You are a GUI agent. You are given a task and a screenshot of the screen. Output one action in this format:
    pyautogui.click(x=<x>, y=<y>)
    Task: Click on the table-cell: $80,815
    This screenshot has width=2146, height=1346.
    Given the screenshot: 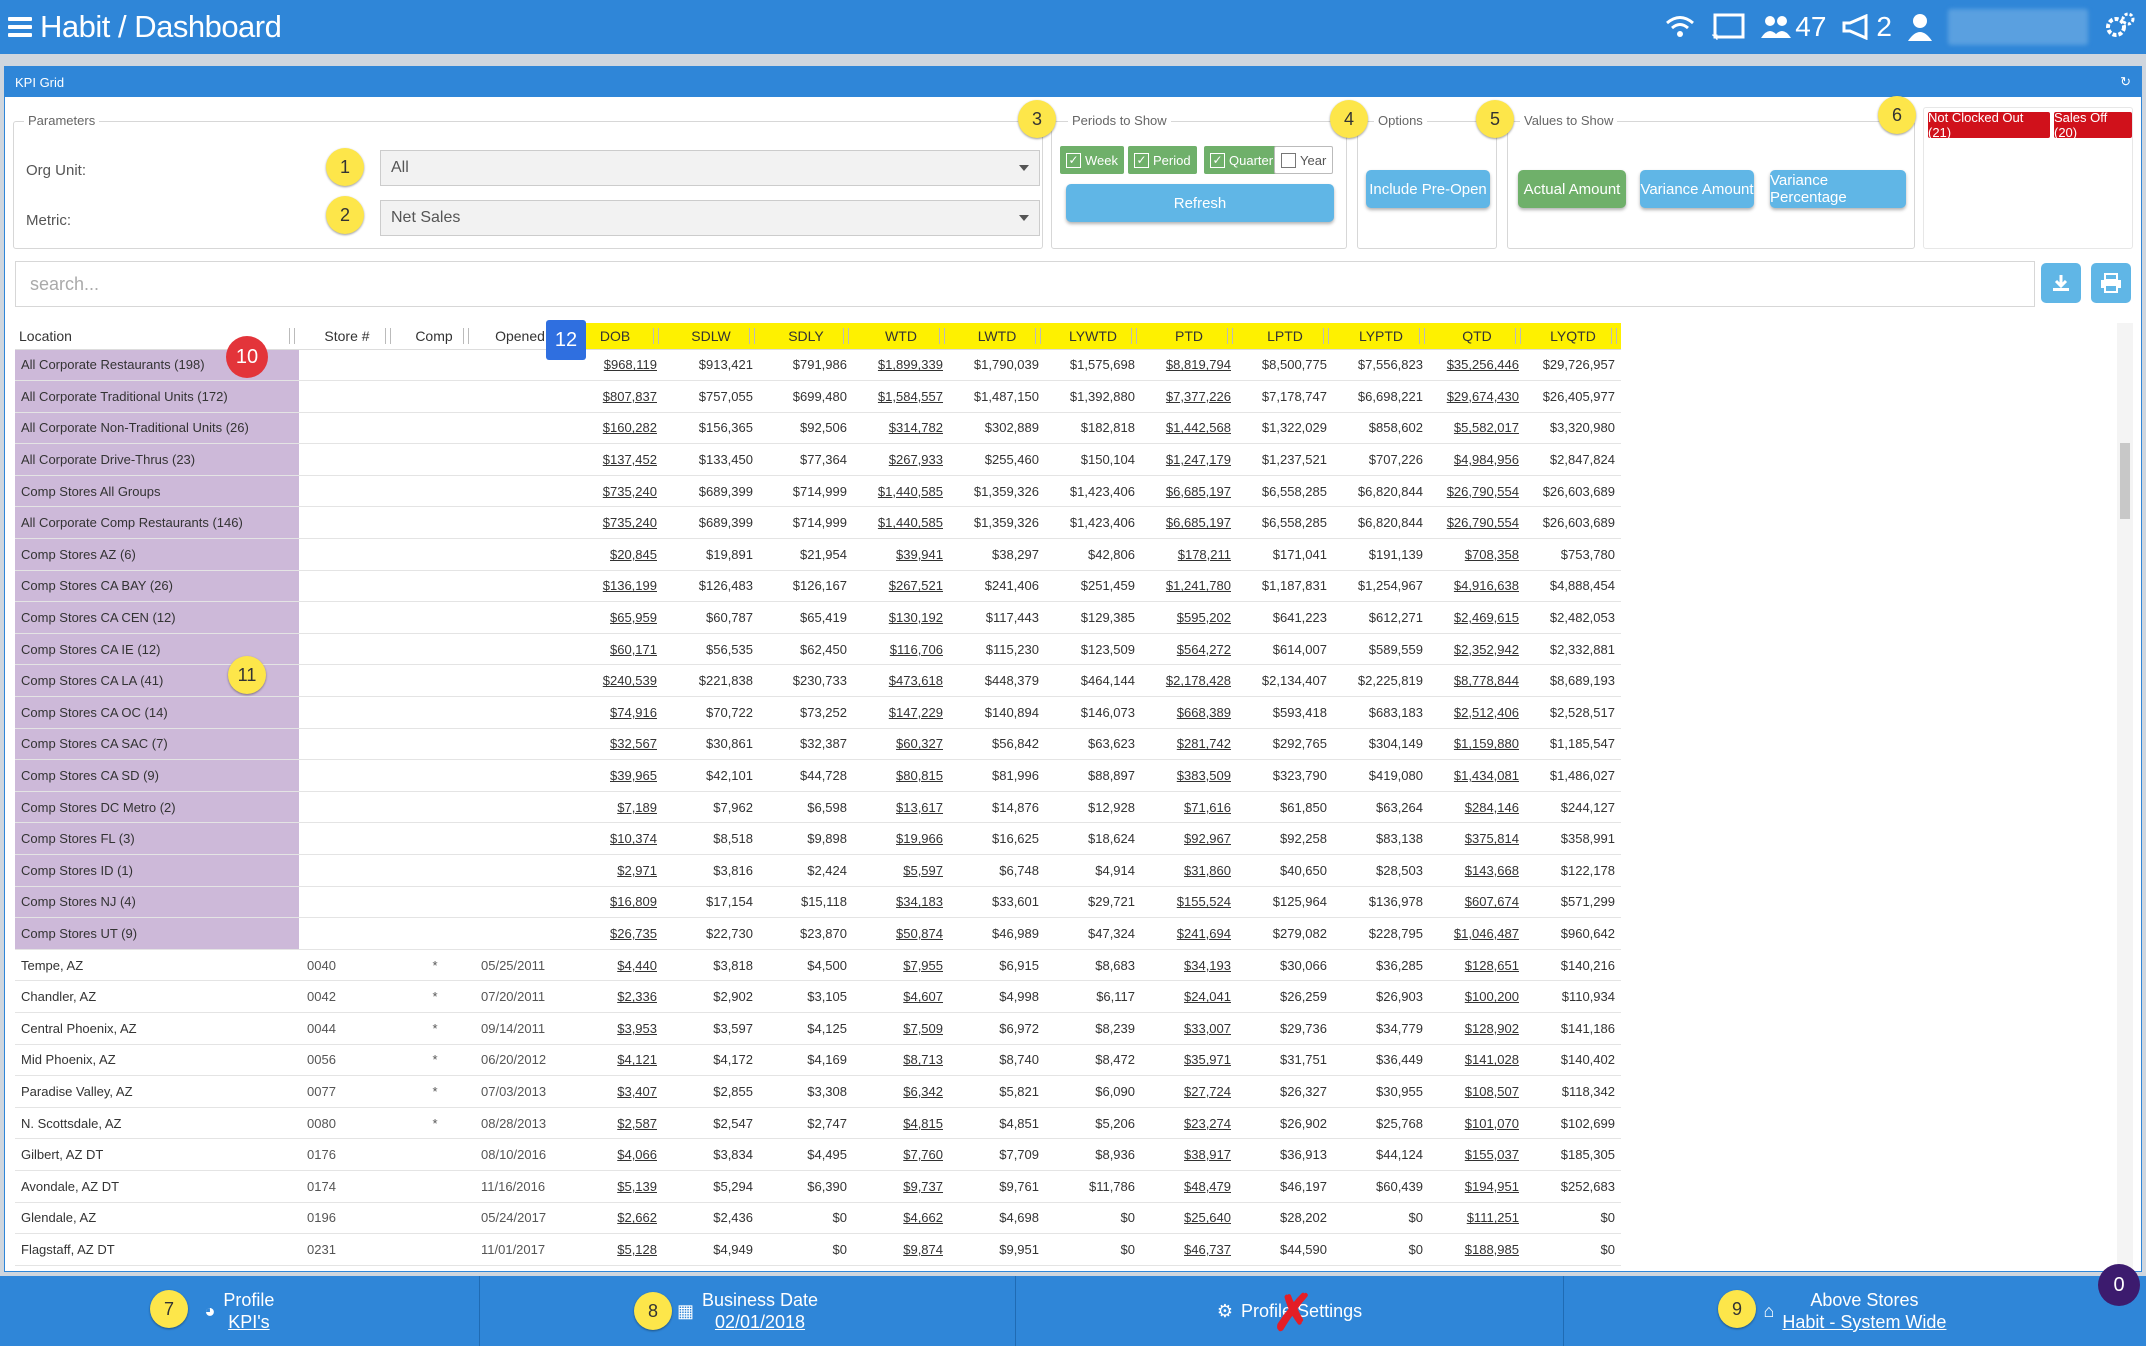 What is the action you would take?
    pyautogui.click(x=901, y=775)
    